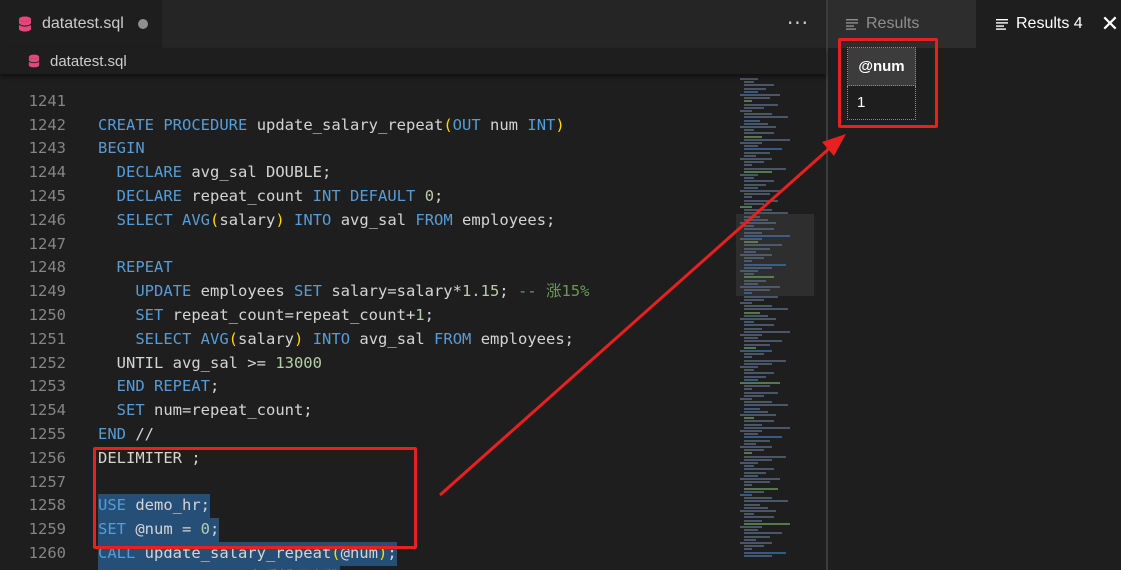  Describe the element at coordinates (888, 83) in the screenshot. I see `result-highlight-box` at that location.